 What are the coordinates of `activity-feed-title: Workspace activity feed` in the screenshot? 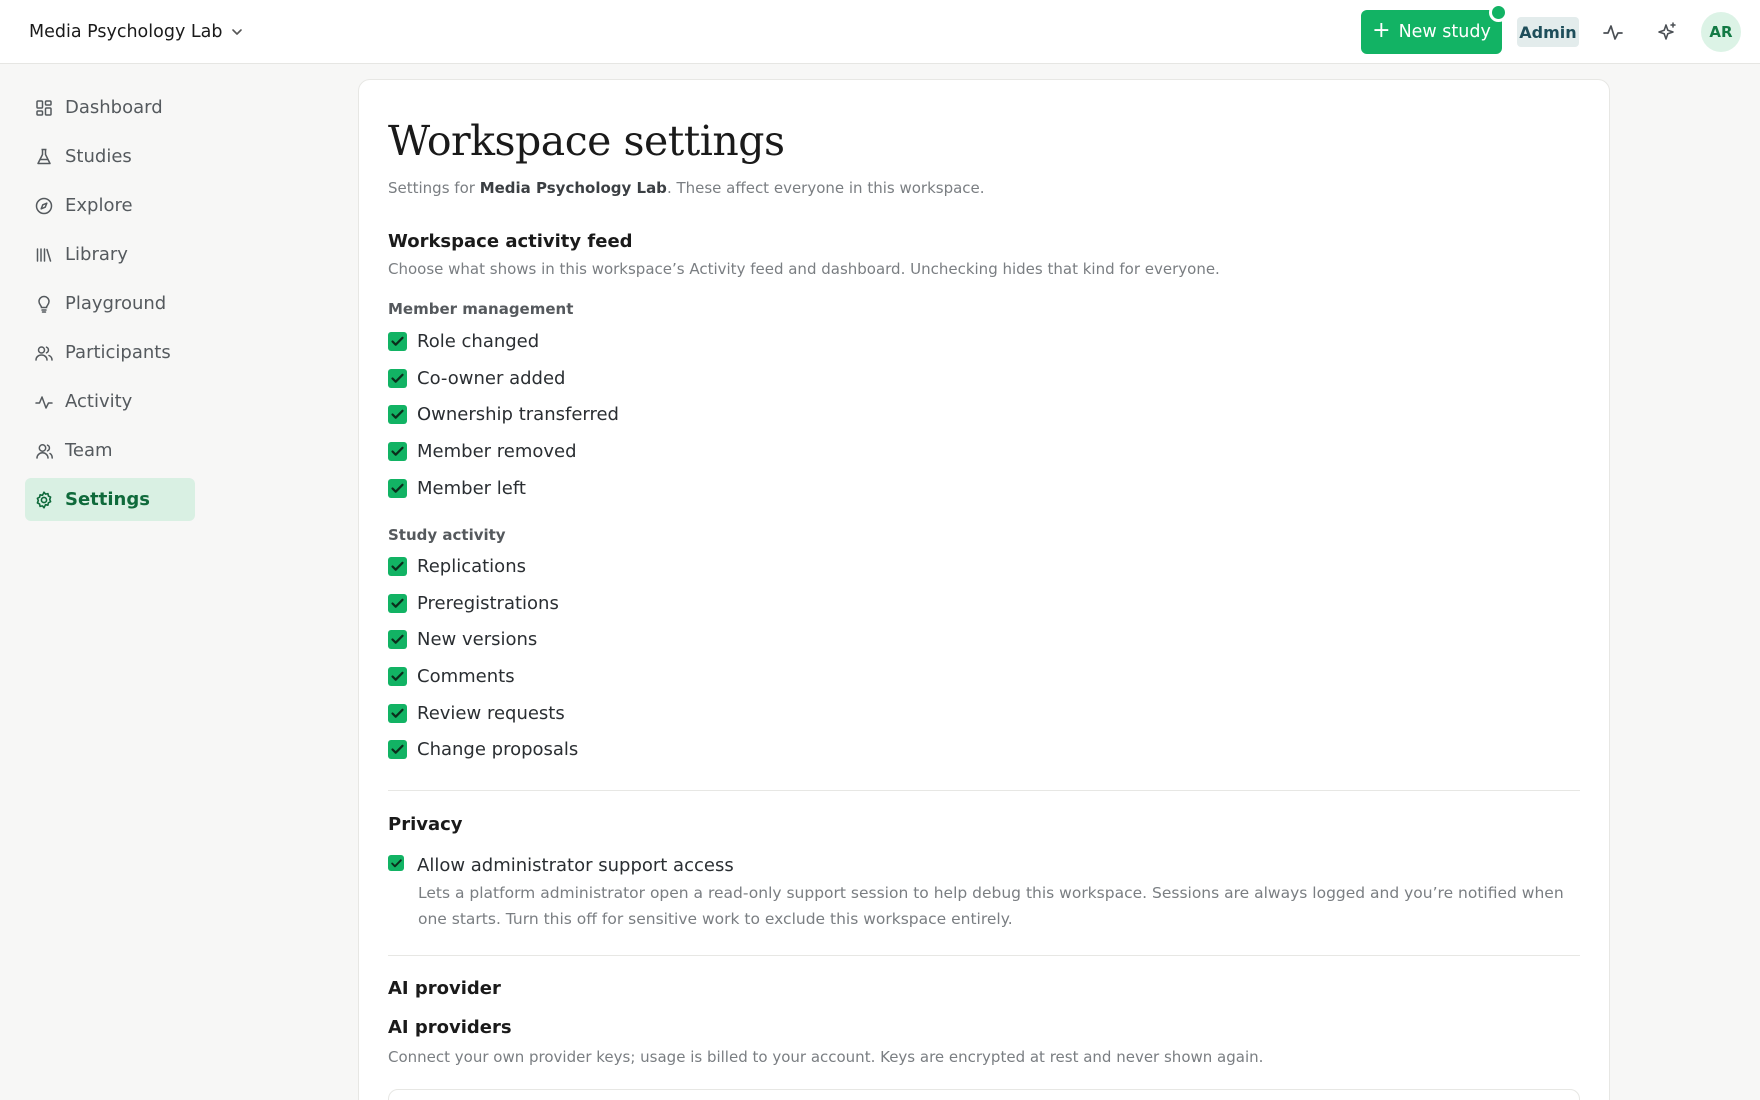 It's located at (510, 241).